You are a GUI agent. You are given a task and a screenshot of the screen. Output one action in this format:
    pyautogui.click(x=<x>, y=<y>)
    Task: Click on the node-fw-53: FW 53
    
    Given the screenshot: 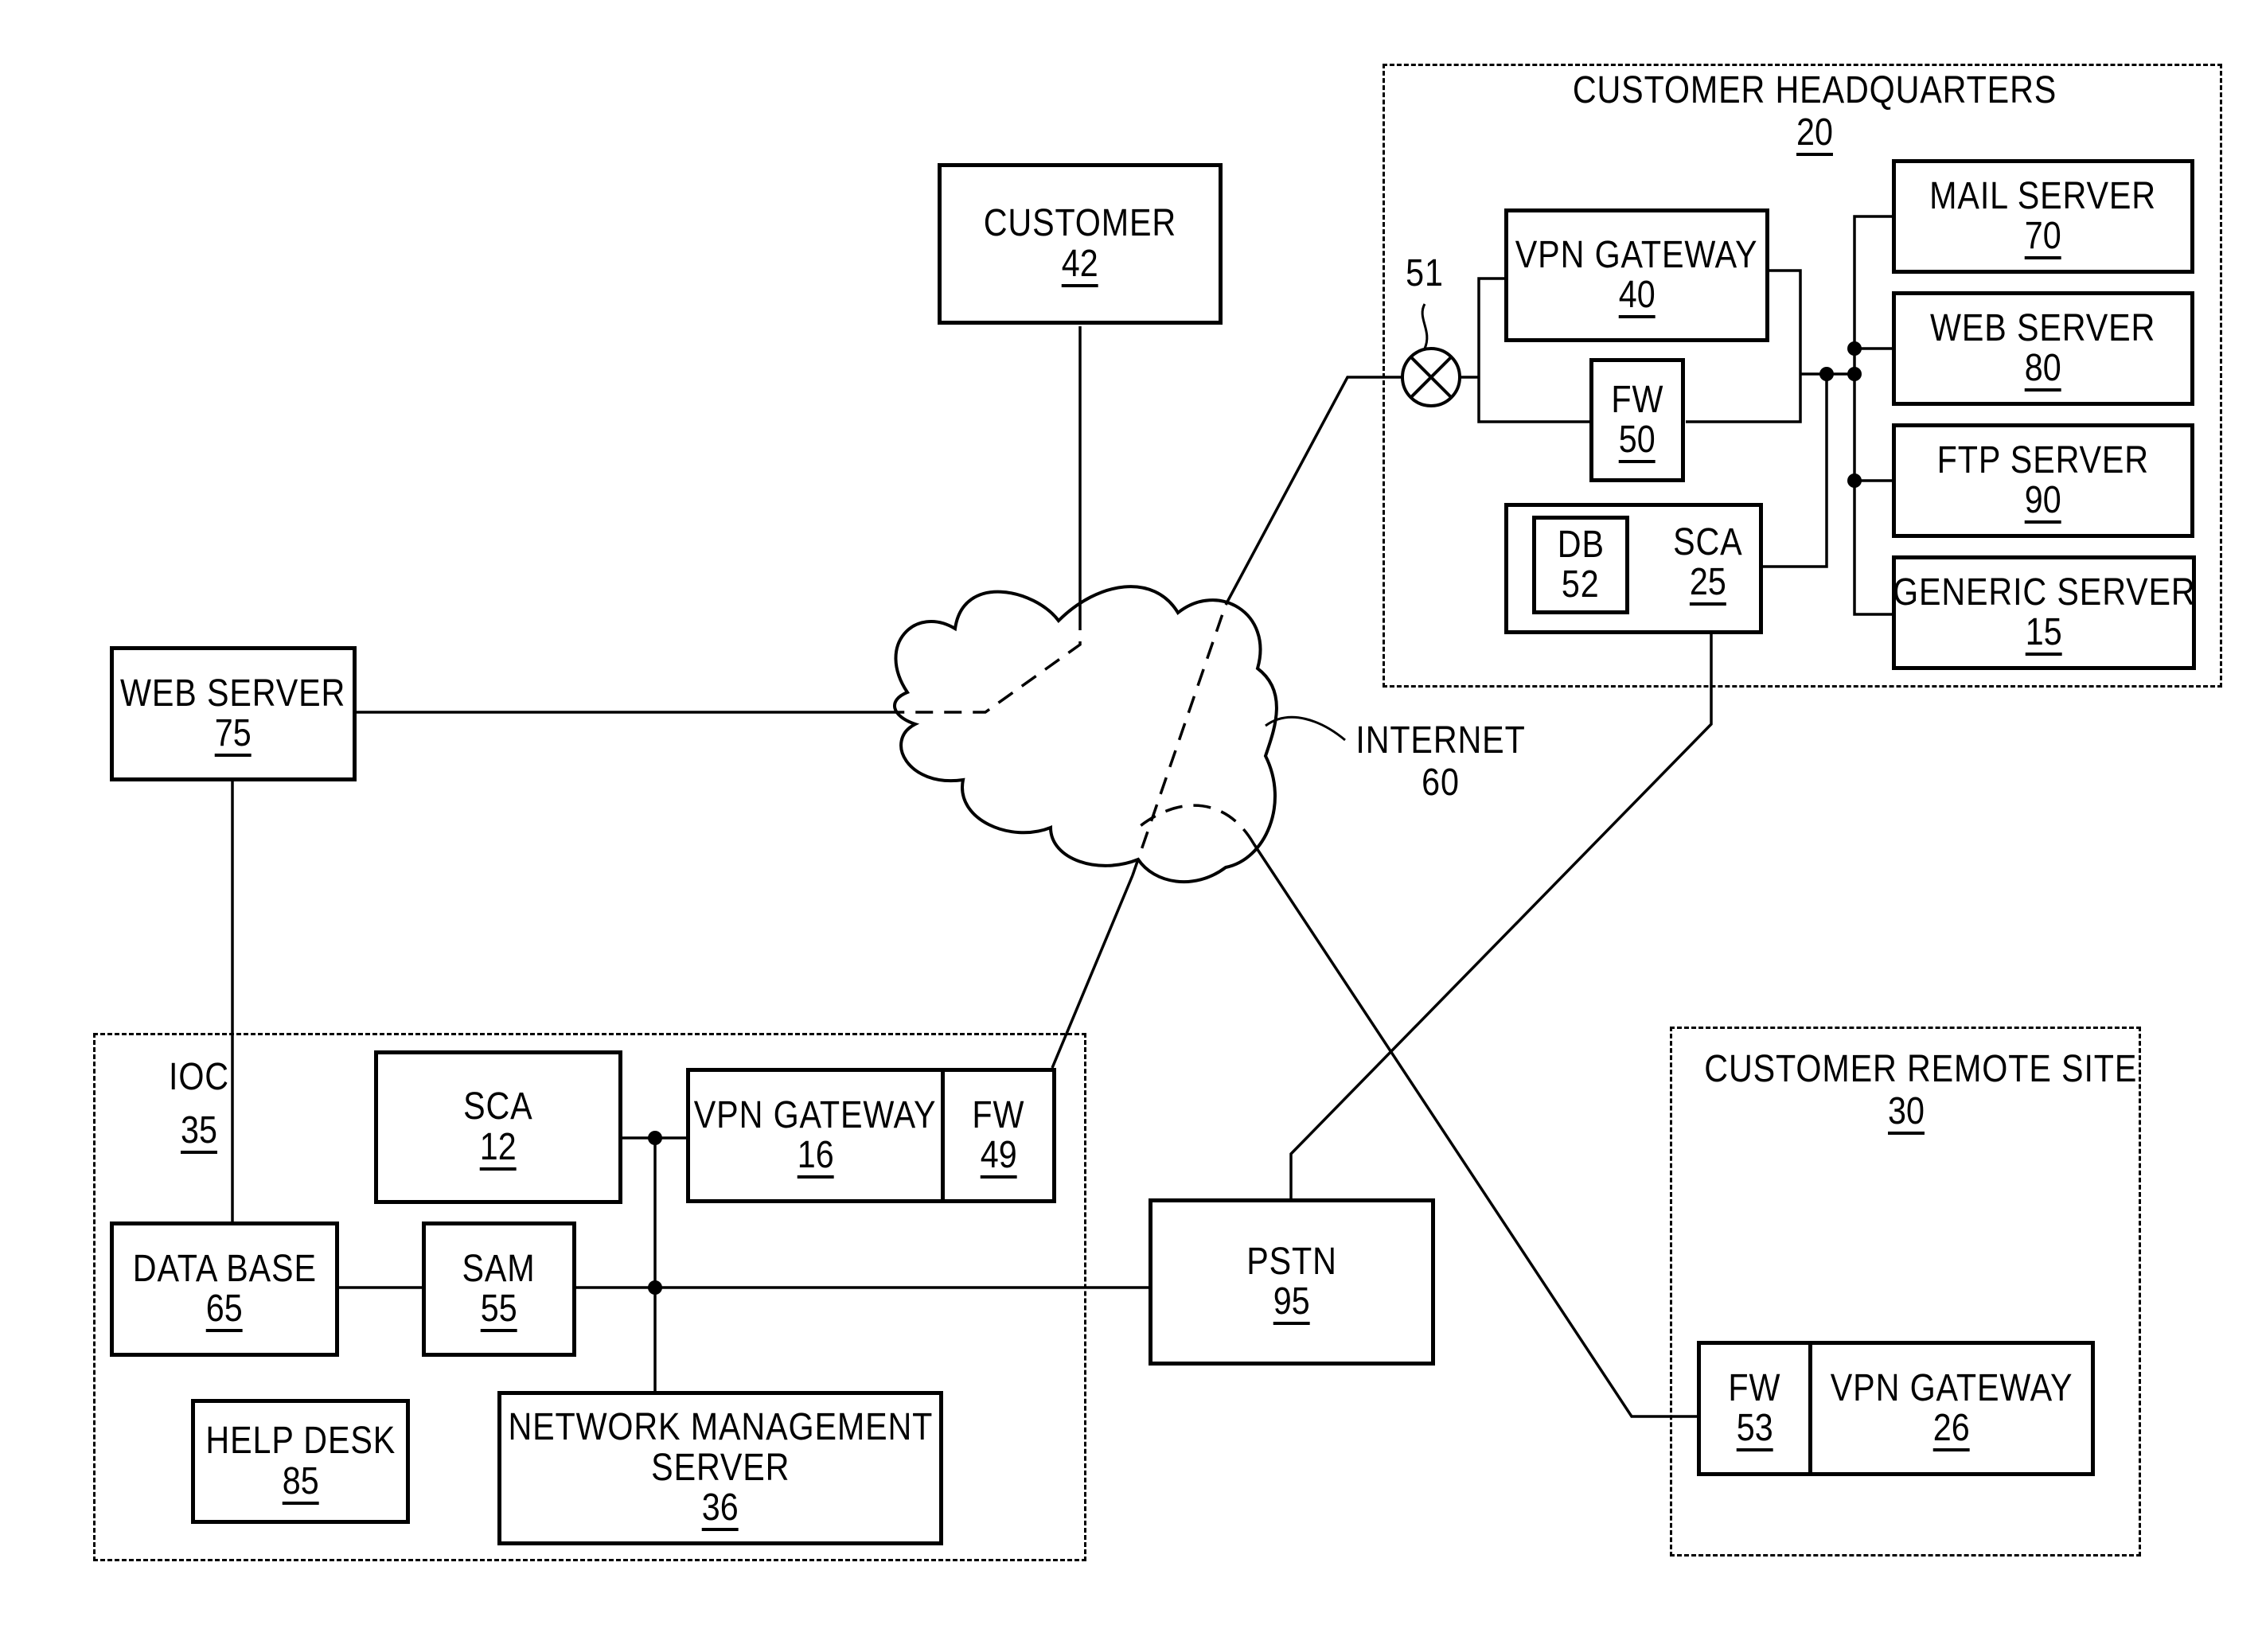 What is the action you would take?
    pyautogui.click(x=1754, y=1408)
    